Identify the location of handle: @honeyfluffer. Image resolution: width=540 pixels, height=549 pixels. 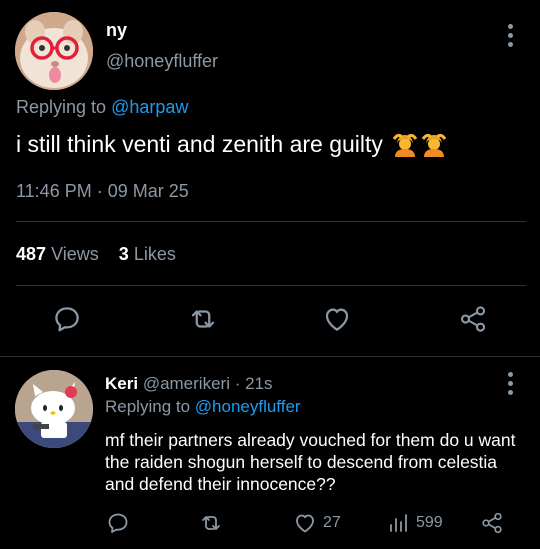
(162, 61).